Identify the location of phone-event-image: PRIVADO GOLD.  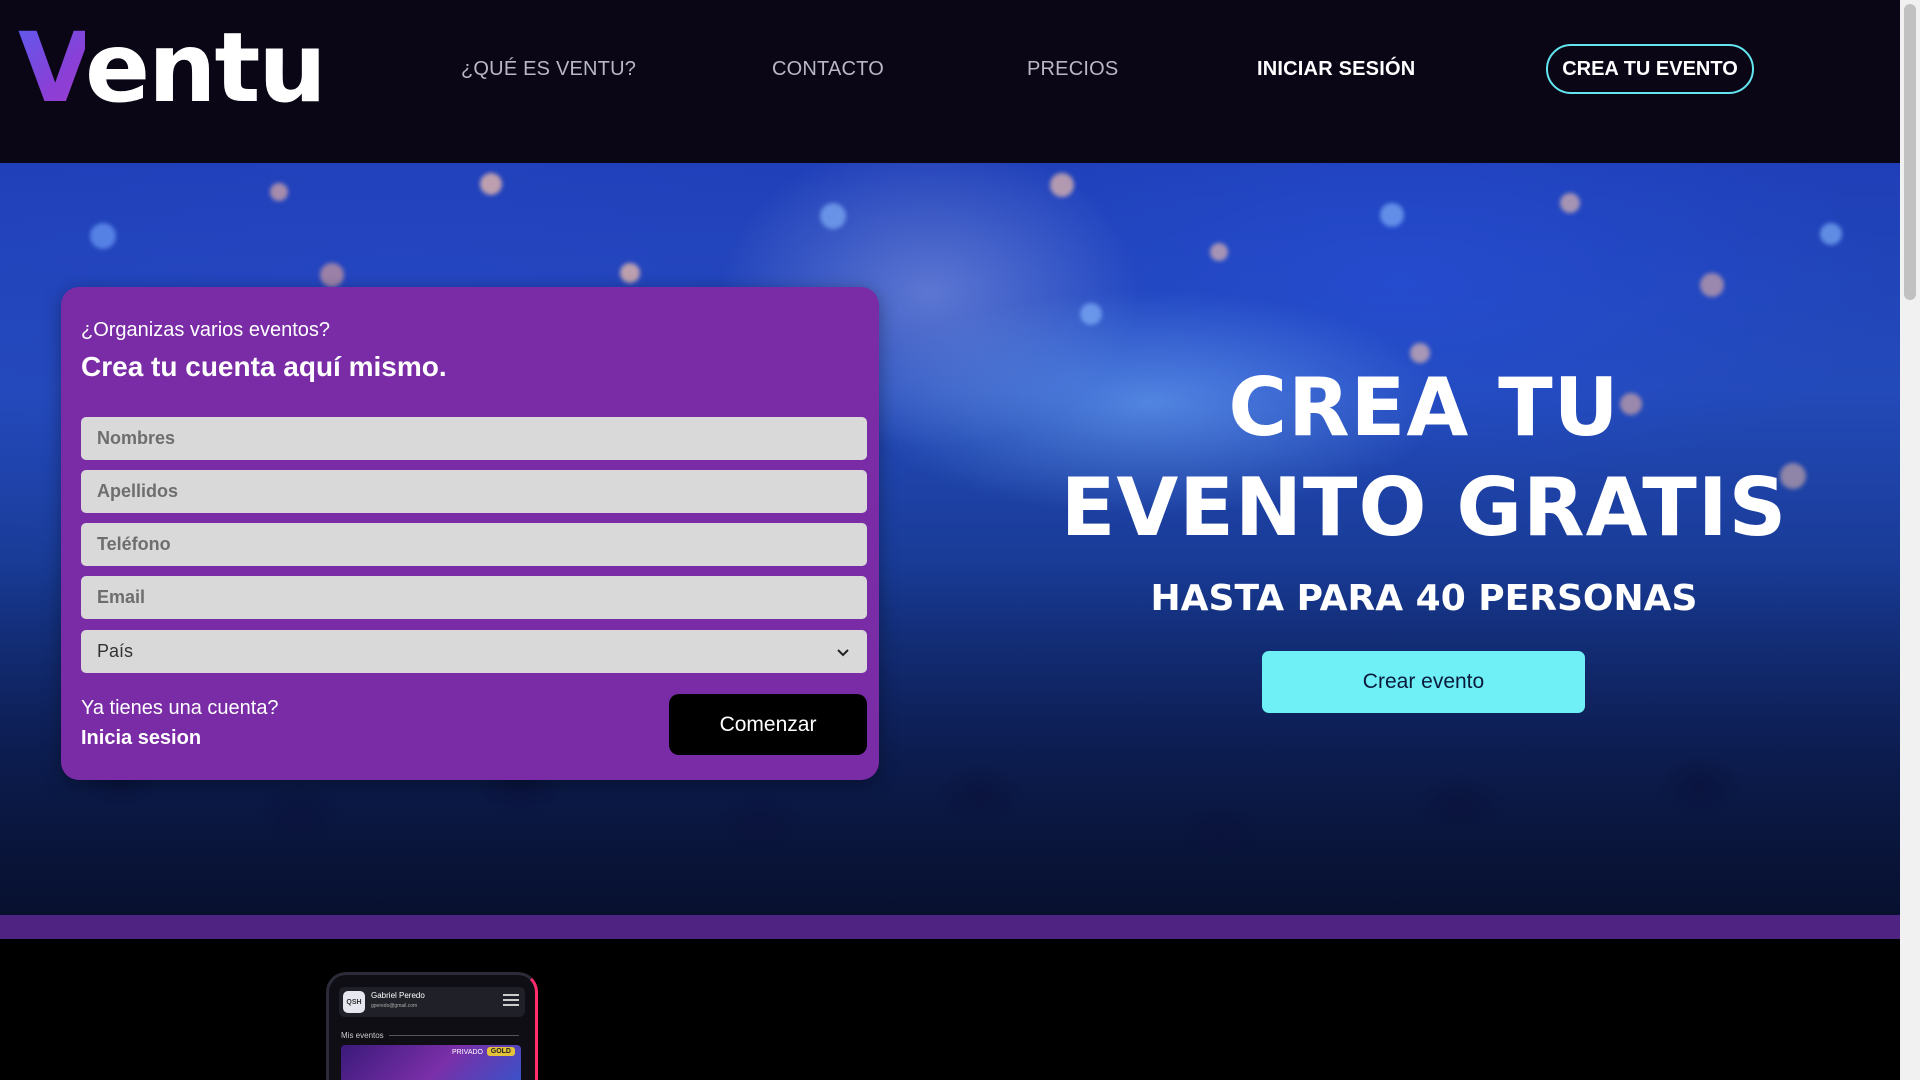
(431, 1062).